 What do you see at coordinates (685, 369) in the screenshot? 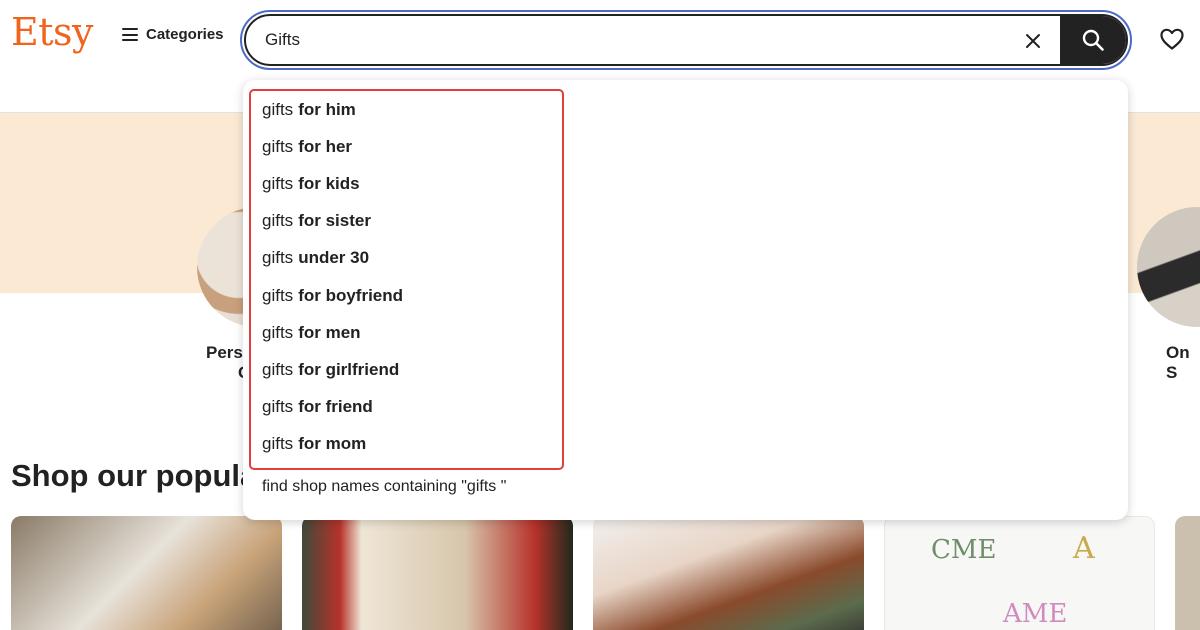
I see `suggestion-item: gifts for girlfriend` at bounding box center [685, 369].